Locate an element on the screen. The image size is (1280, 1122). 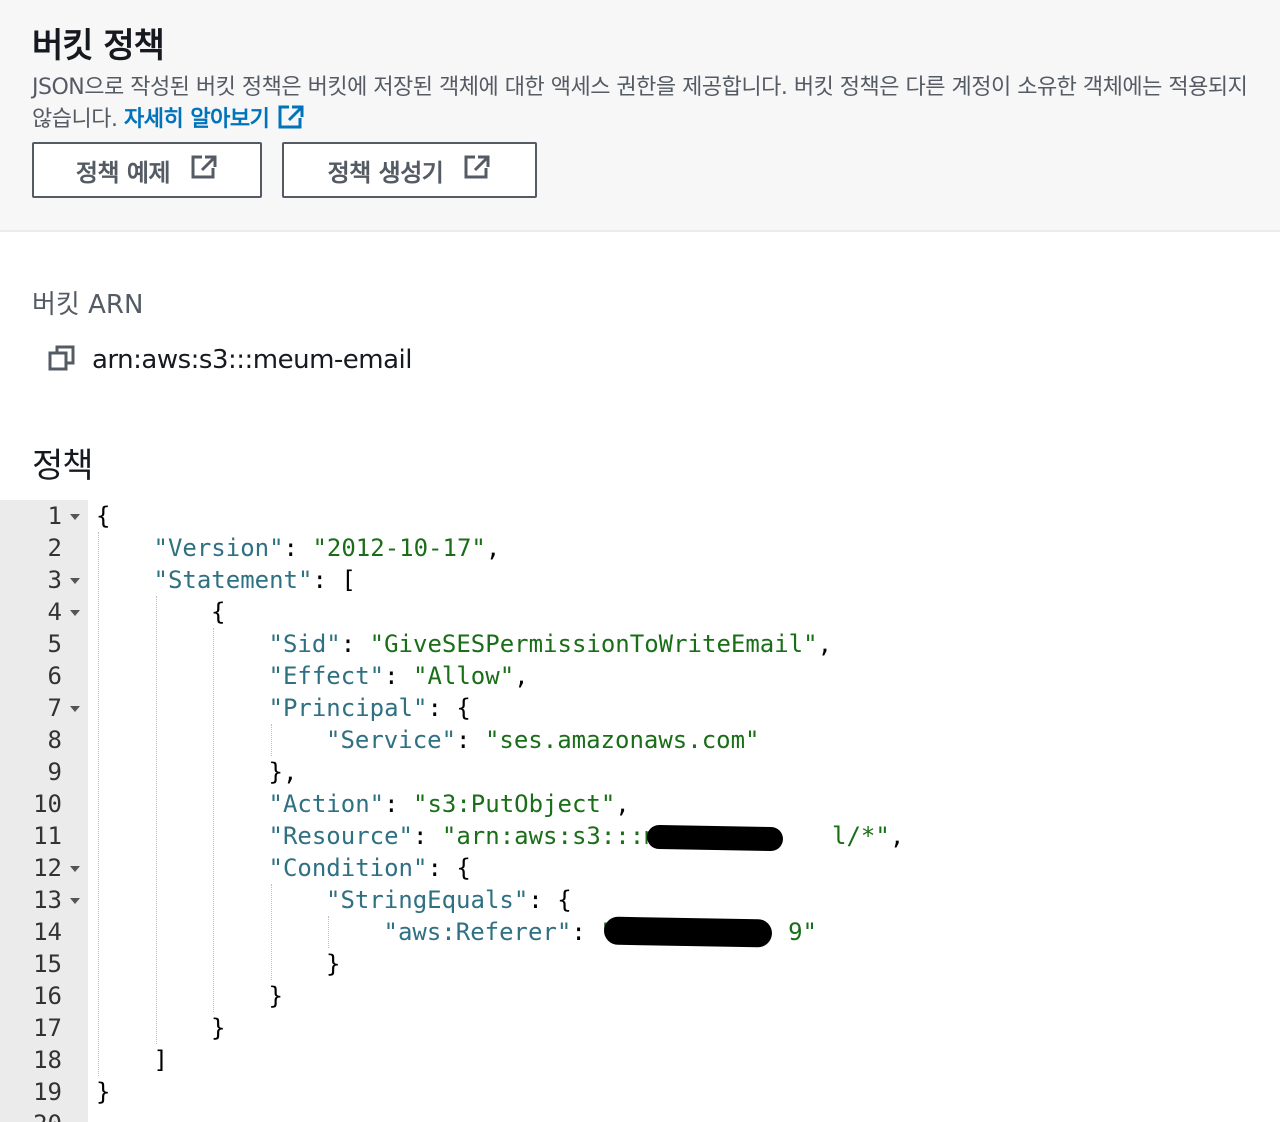
json-key: "Sid" is located at coordinates (304, 644).